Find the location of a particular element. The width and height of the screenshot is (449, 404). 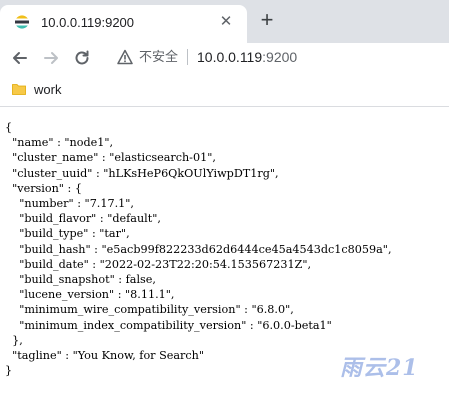

elasticsearch-logo-icon is located at coordinates (22, 22).